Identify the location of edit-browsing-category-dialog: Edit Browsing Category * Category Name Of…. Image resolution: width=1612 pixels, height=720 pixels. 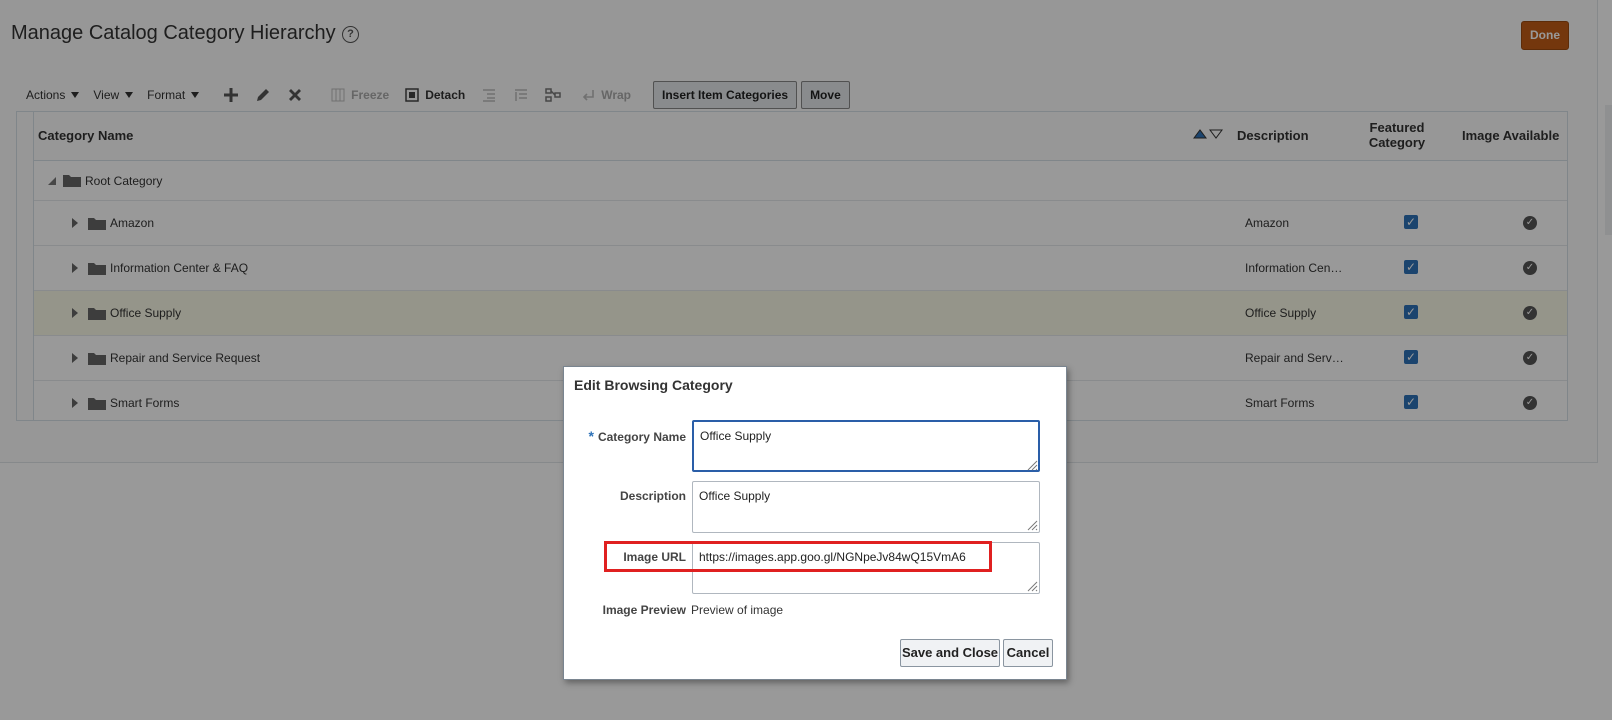
(815, 523).